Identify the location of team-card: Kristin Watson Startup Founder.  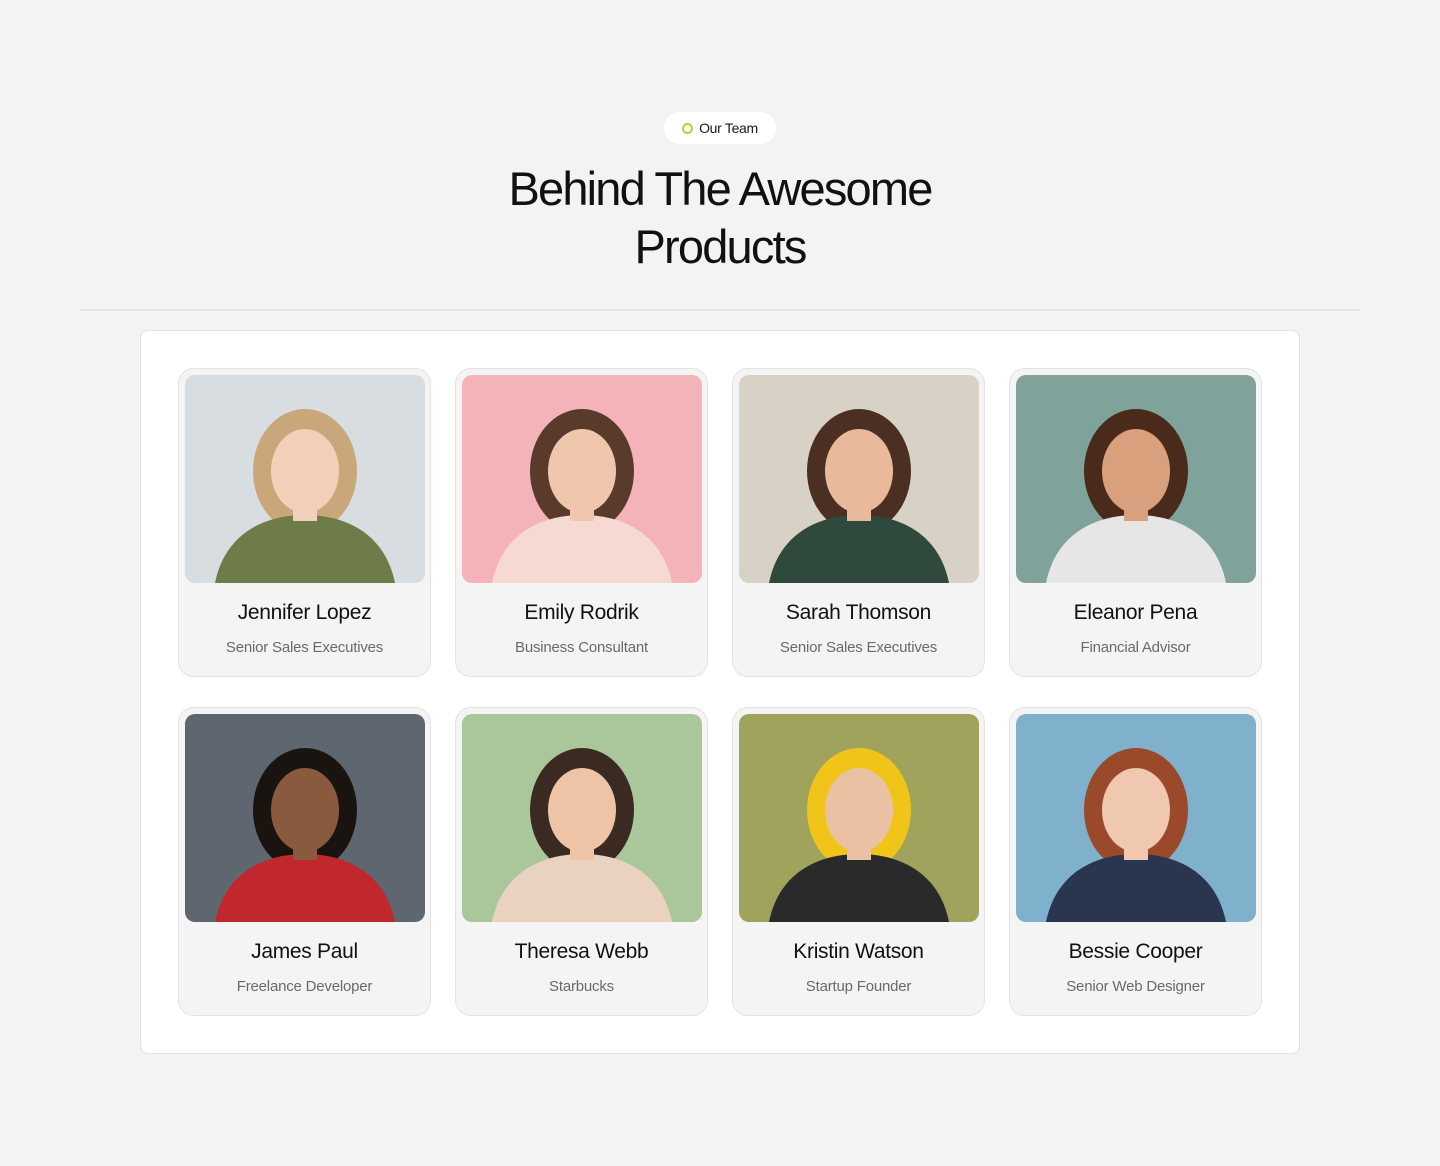
(858, 861).